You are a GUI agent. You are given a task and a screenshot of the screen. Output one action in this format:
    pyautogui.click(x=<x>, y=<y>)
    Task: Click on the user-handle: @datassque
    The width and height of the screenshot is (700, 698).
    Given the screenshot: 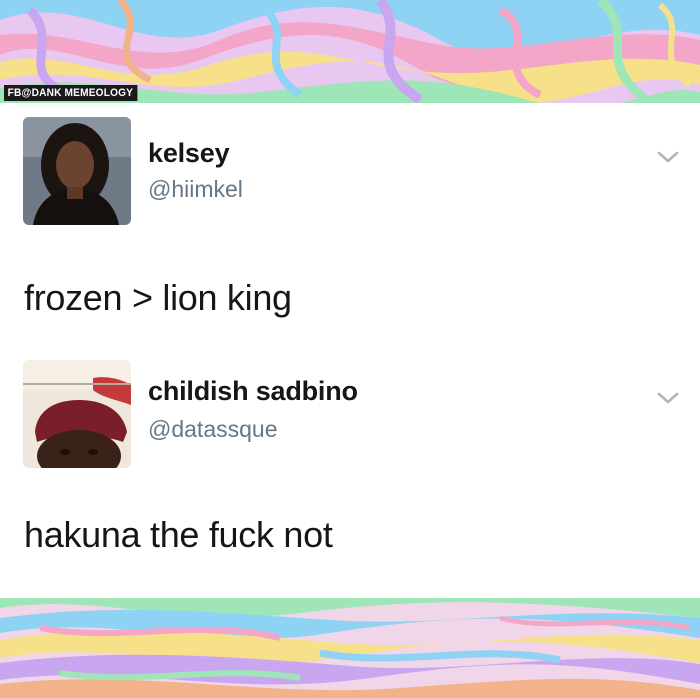 What is the action you would take?
    pyautogui.click(x=213, y=429)
    